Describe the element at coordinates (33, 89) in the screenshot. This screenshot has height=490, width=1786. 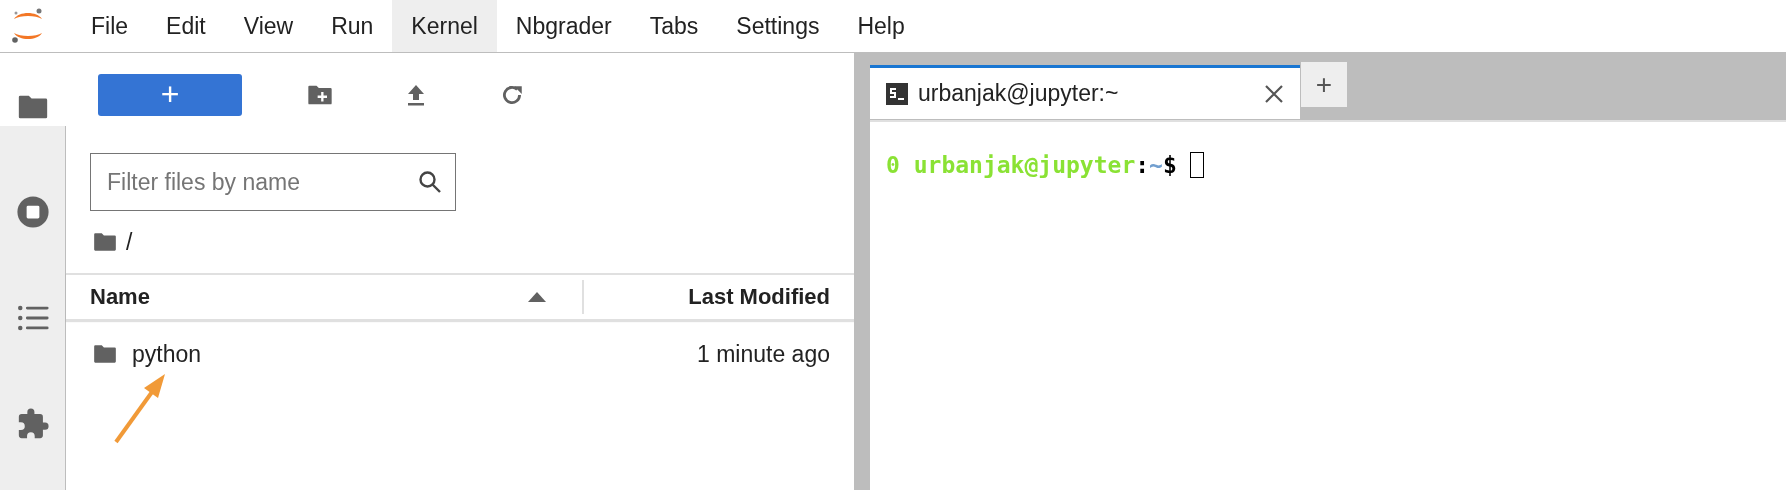
I see `sidebar-tab` at that location.